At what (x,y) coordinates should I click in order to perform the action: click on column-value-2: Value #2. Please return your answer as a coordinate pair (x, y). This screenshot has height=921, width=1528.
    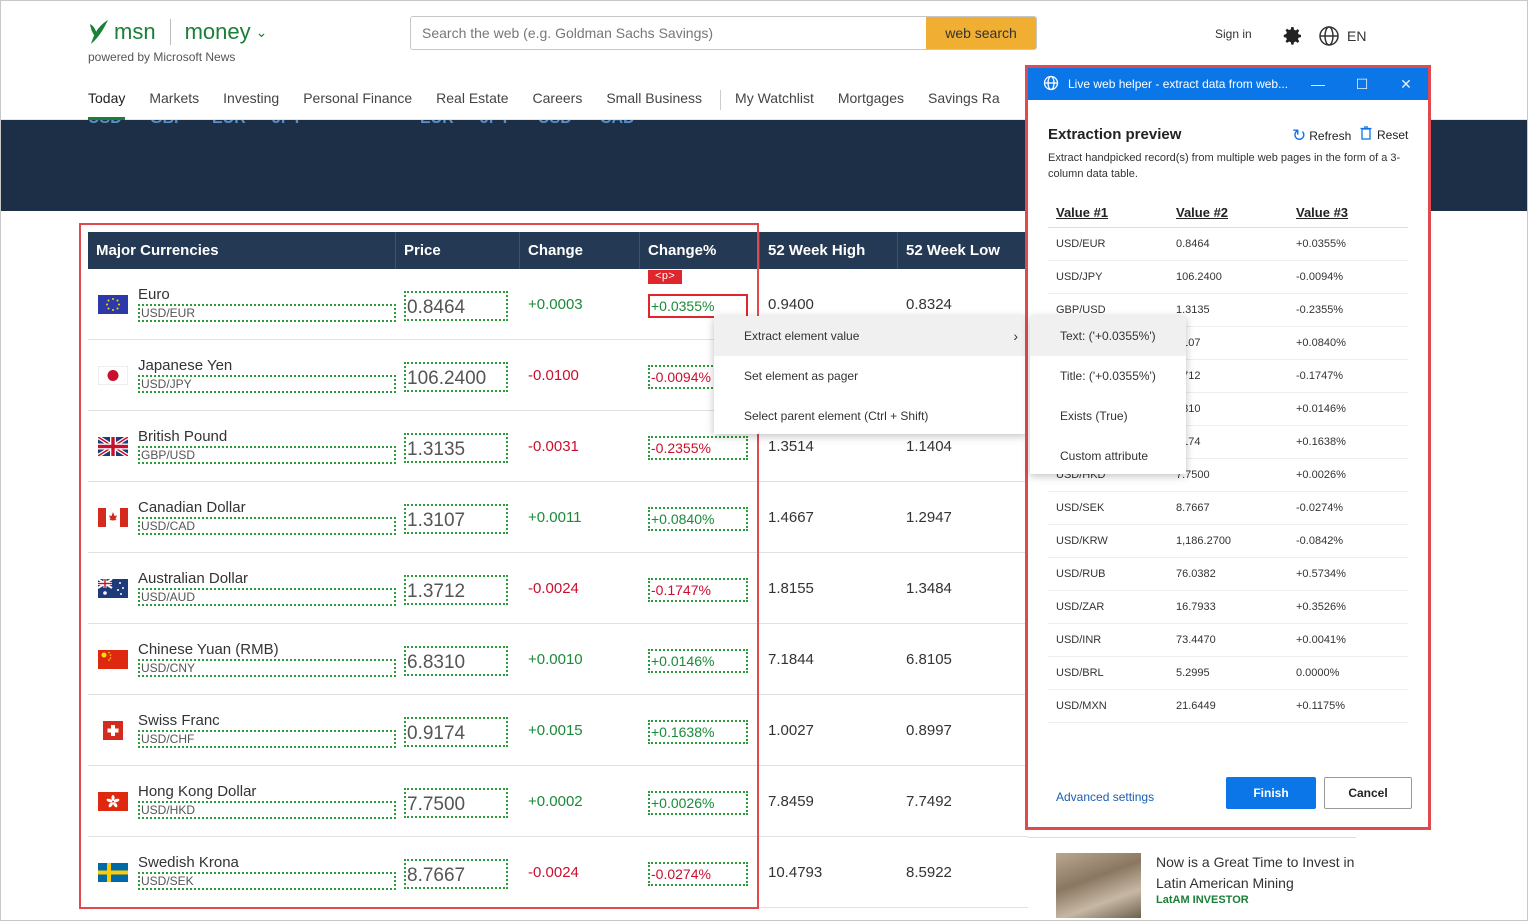
    Looking at the image, I should click on (1228, 212).